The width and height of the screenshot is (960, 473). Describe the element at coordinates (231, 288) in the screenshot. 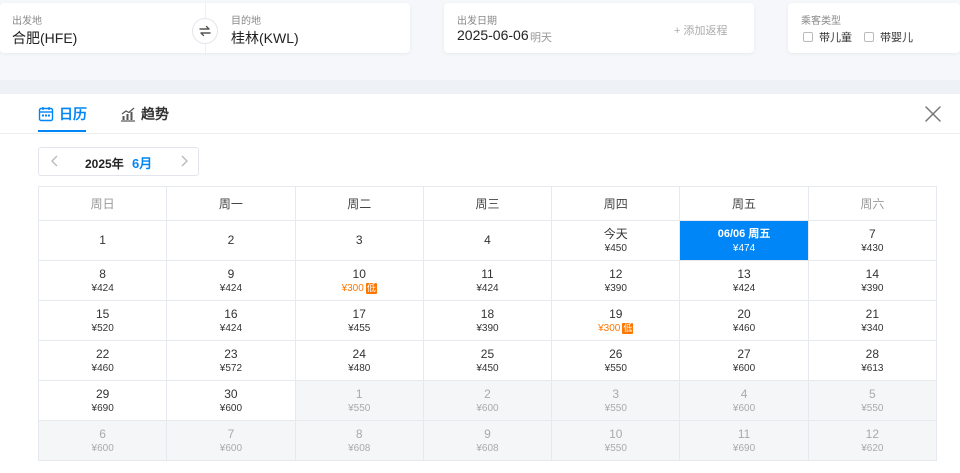

I see `day-price-row: ¥424` at that location.